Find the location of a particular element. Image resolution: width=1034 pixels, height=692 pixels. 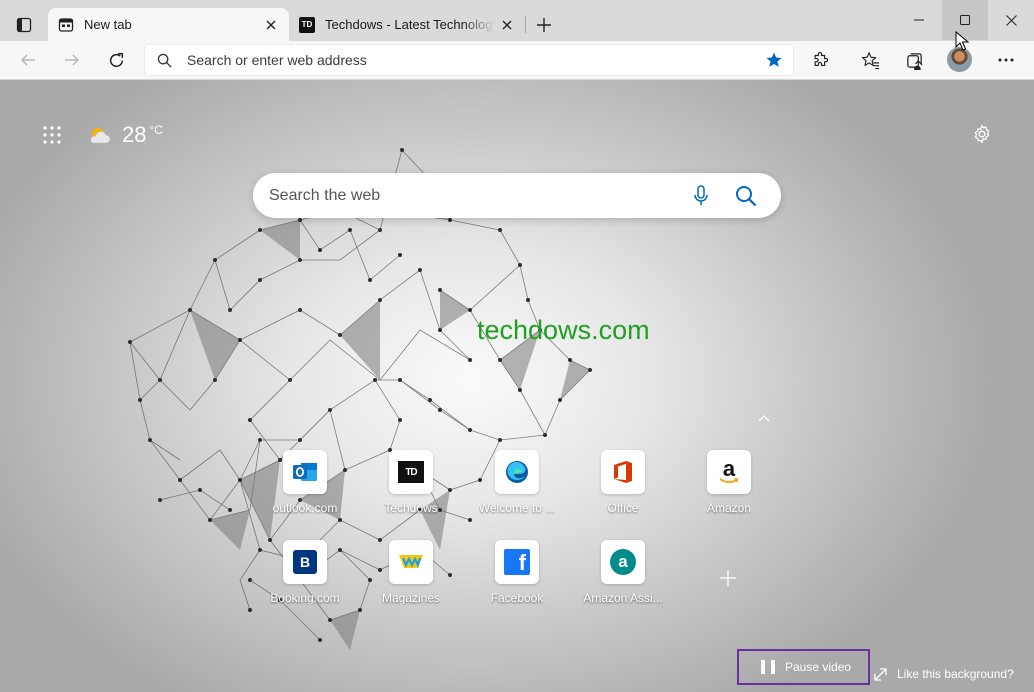

tile-label: Facebook is located at coordinates (517, 598).